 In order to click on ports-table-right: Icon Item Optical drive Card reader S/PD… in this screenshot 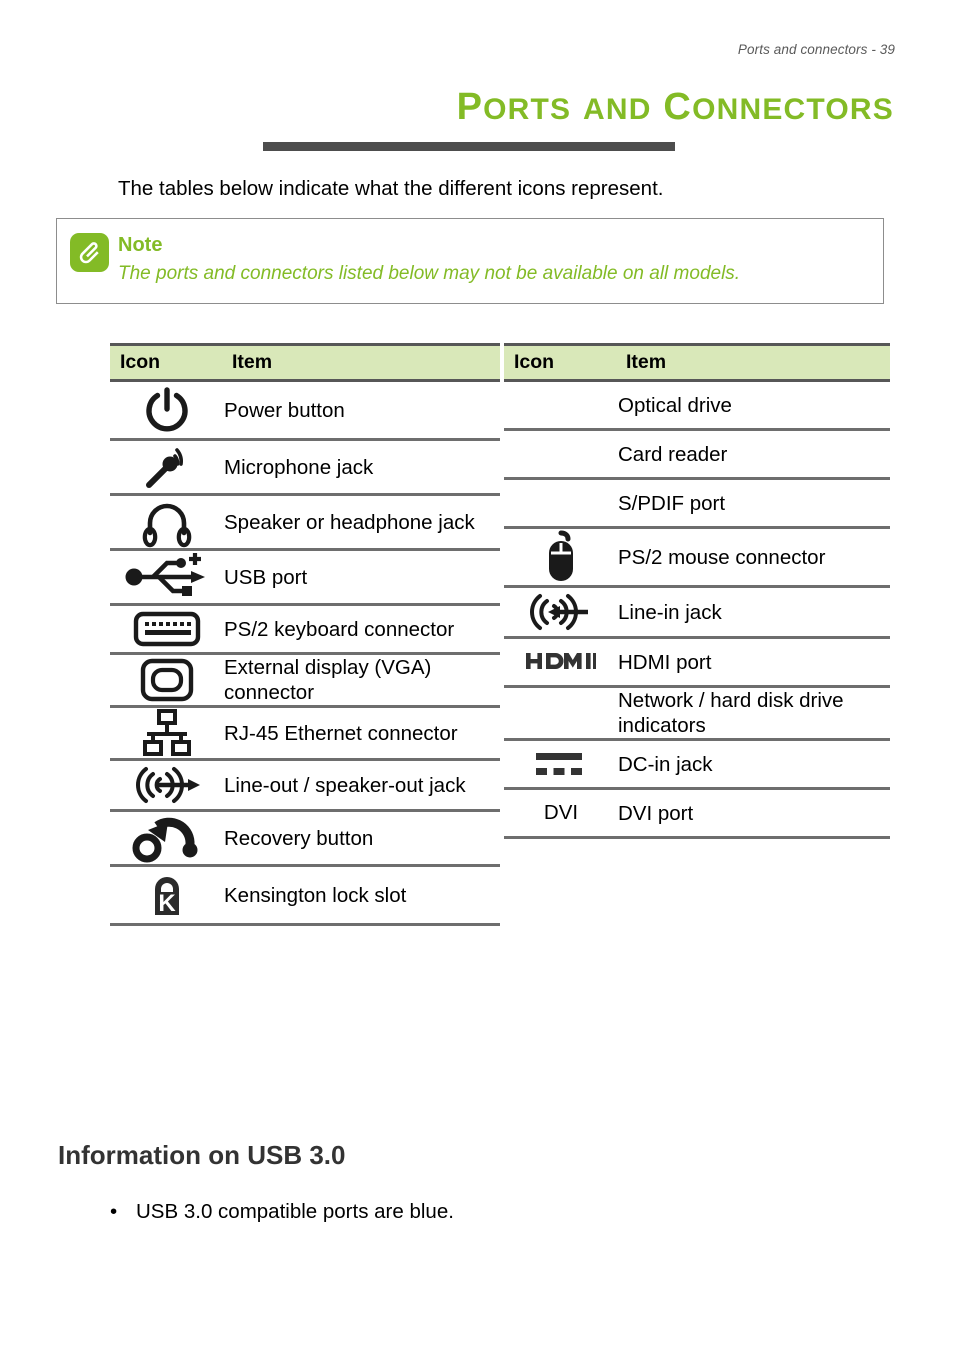, I will do `click(697, 591)`.